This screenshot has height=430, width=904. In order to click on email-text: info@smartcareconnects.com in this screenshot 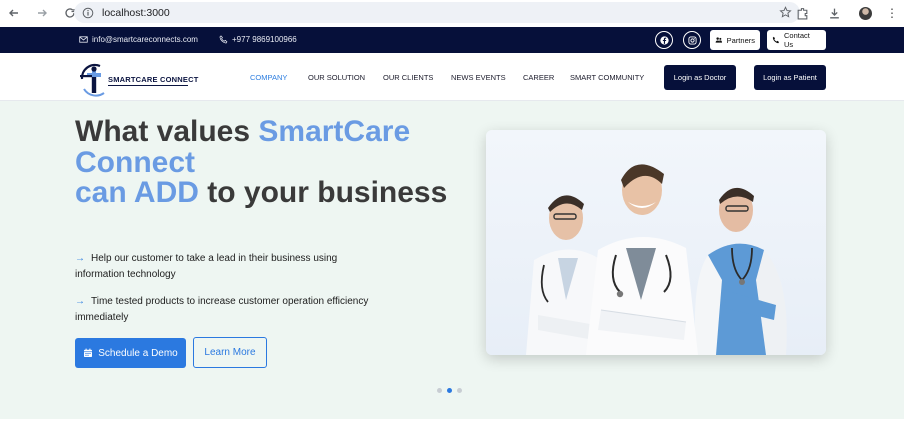, I will do `click(145, 39)`.